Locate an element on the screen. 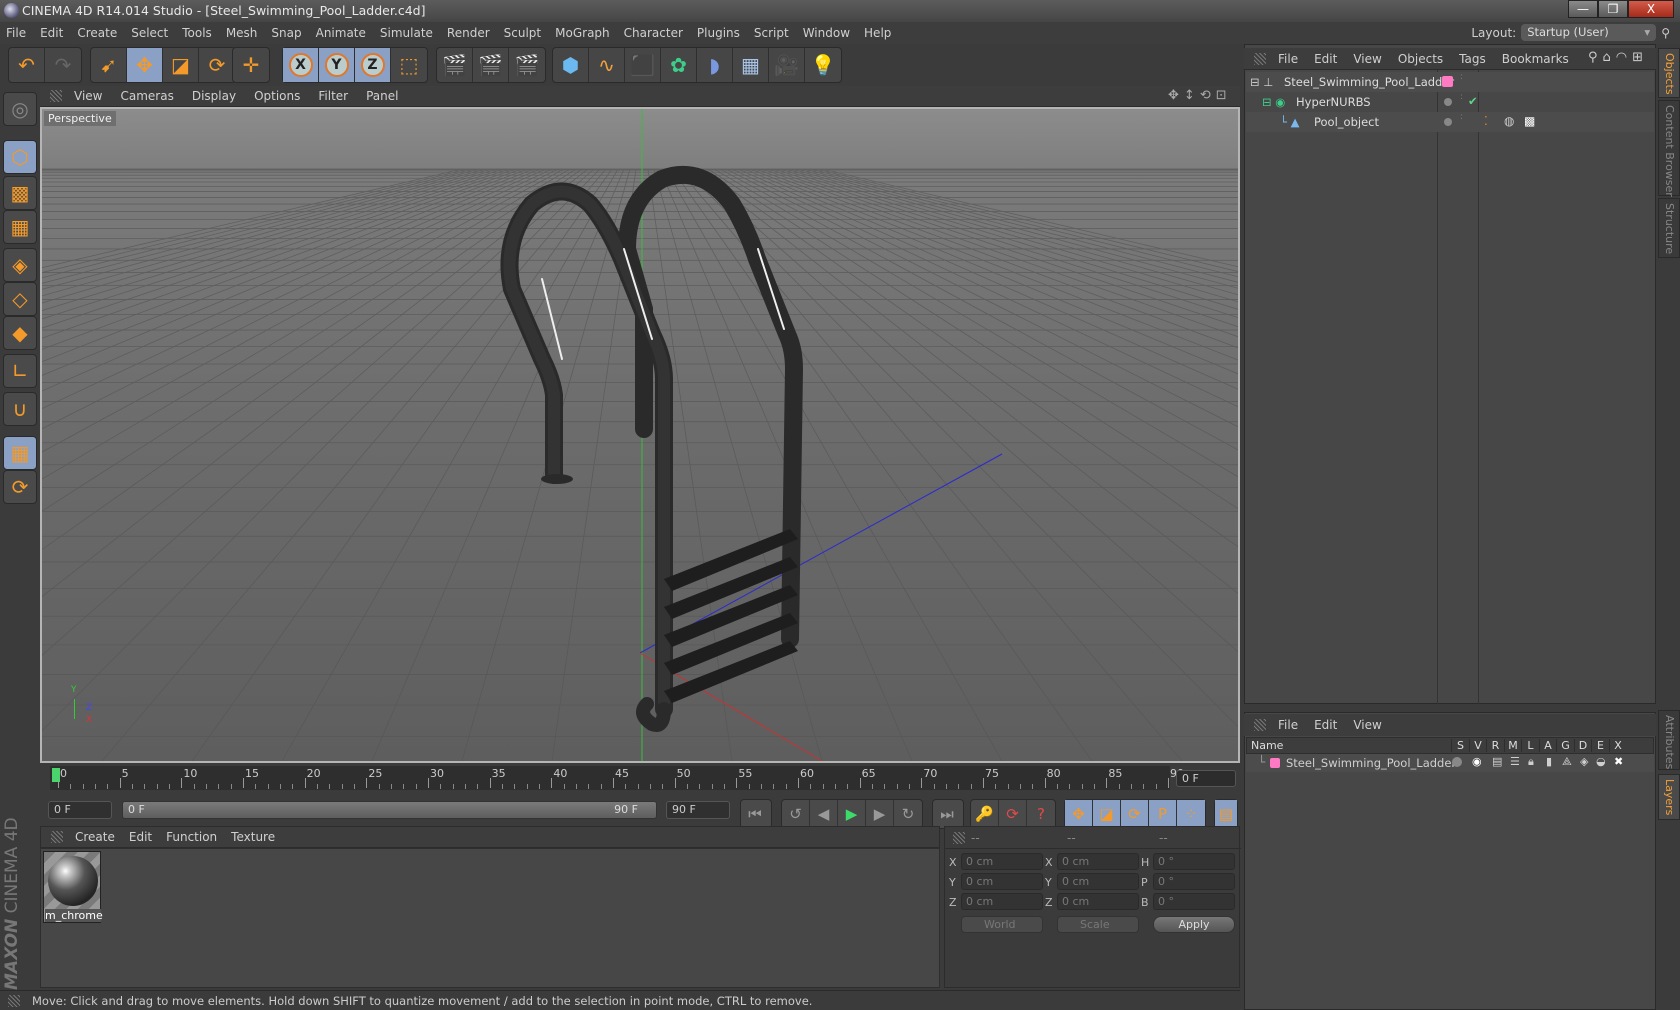 The height and width of the screenshot is (1010, 1680). texture-tag-icon: ▩ is located at coordinates (1529, 121).